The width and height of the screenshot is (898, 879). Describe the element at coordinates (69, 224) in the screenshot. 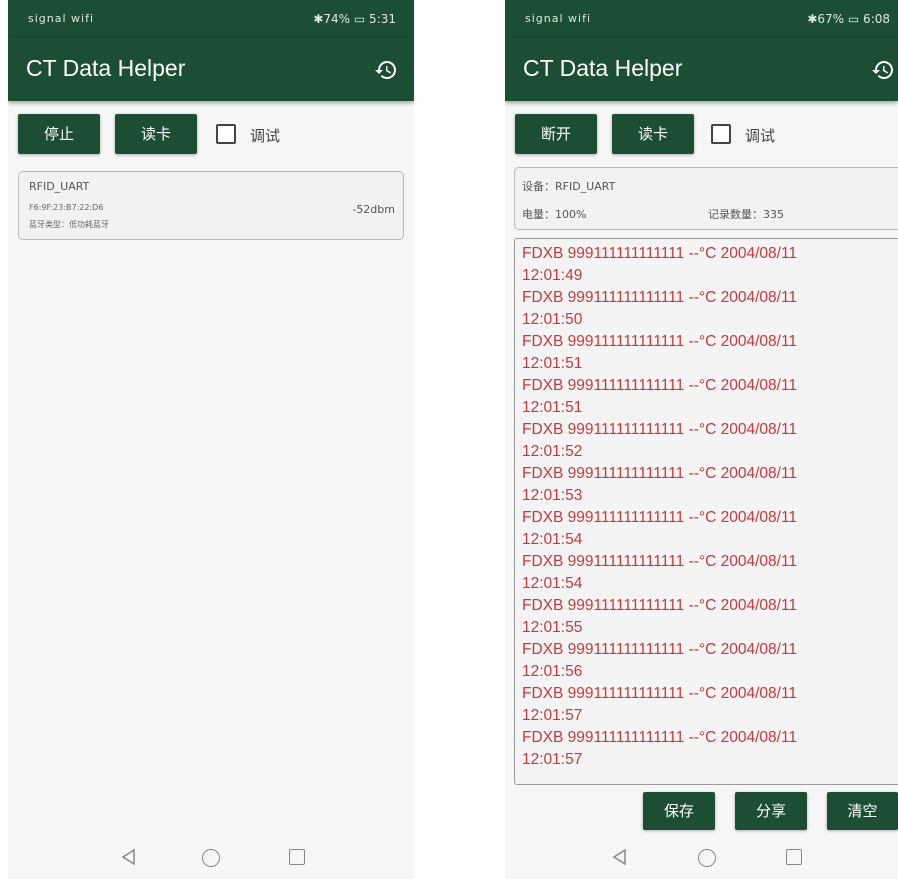

I see `device-bt-type: 蓝牙类型：低功耗蓝牙` at that location.